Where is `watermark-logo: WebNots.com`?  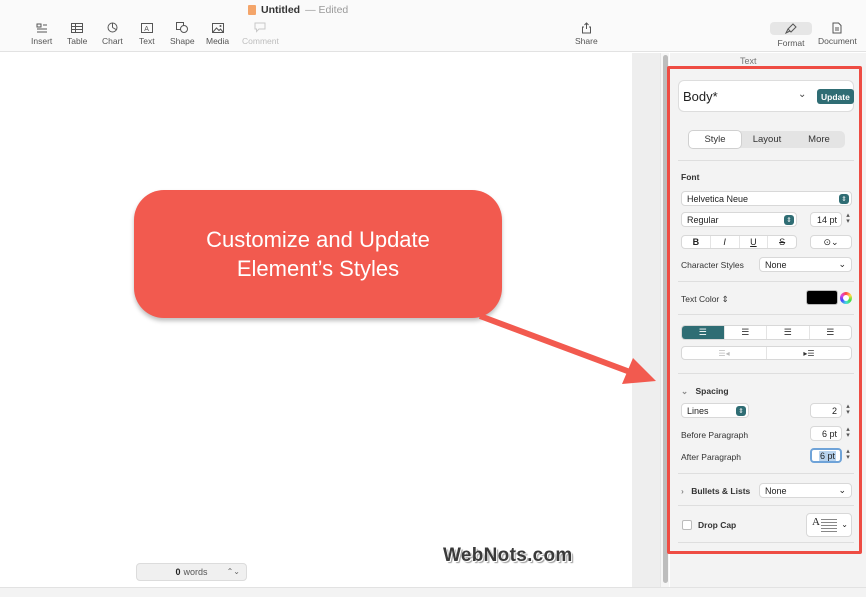
watermark-logo: WebNots.com is located at coordinates (508, 555).